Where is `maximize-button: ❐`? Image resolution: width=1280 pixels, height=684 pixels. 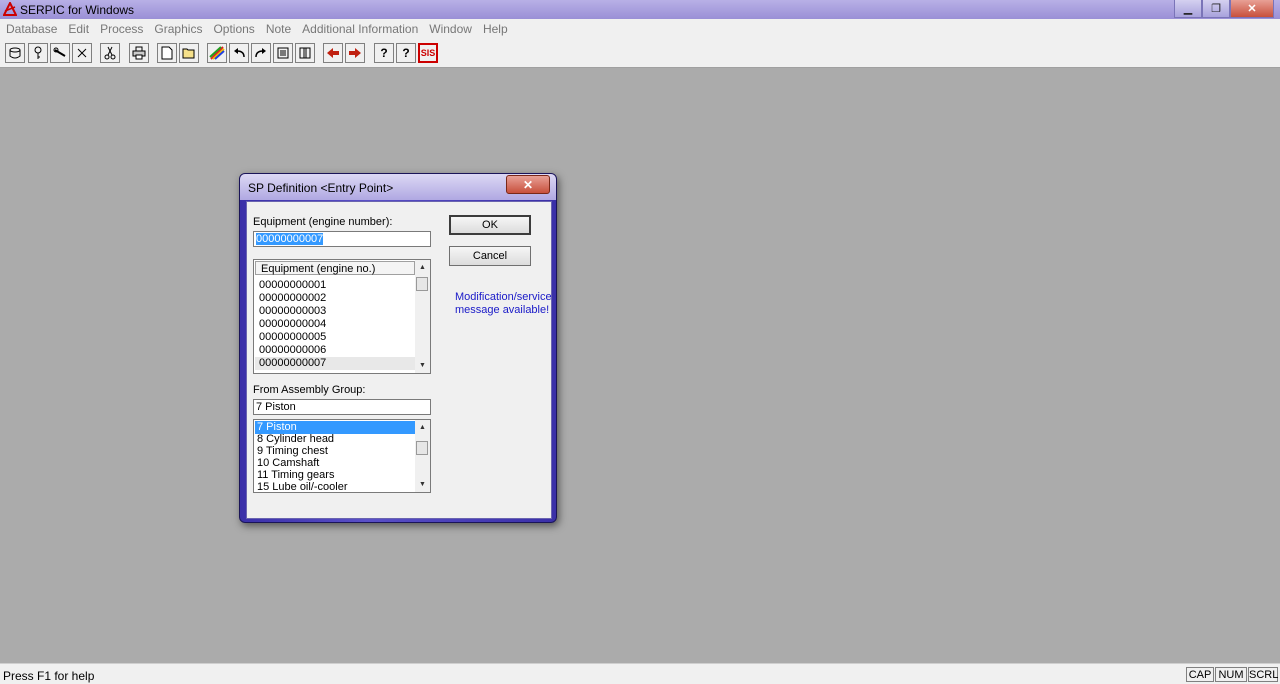
maximize-button: ❐ is located at coordinates (1216, 9).